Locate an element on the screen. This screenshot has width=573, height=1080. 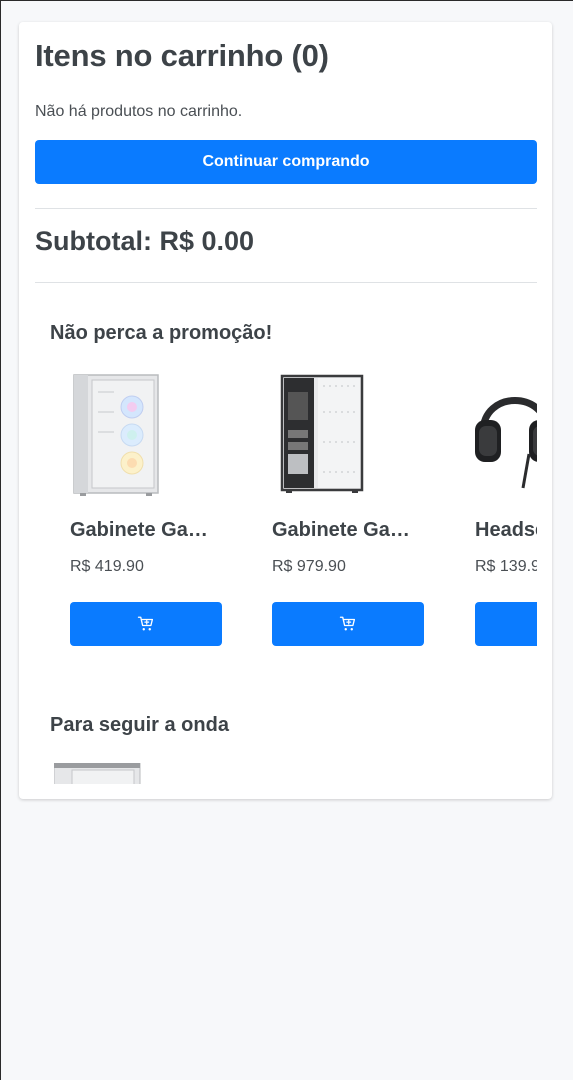
white-pc-case-icon is located at coordinates (322, 434).